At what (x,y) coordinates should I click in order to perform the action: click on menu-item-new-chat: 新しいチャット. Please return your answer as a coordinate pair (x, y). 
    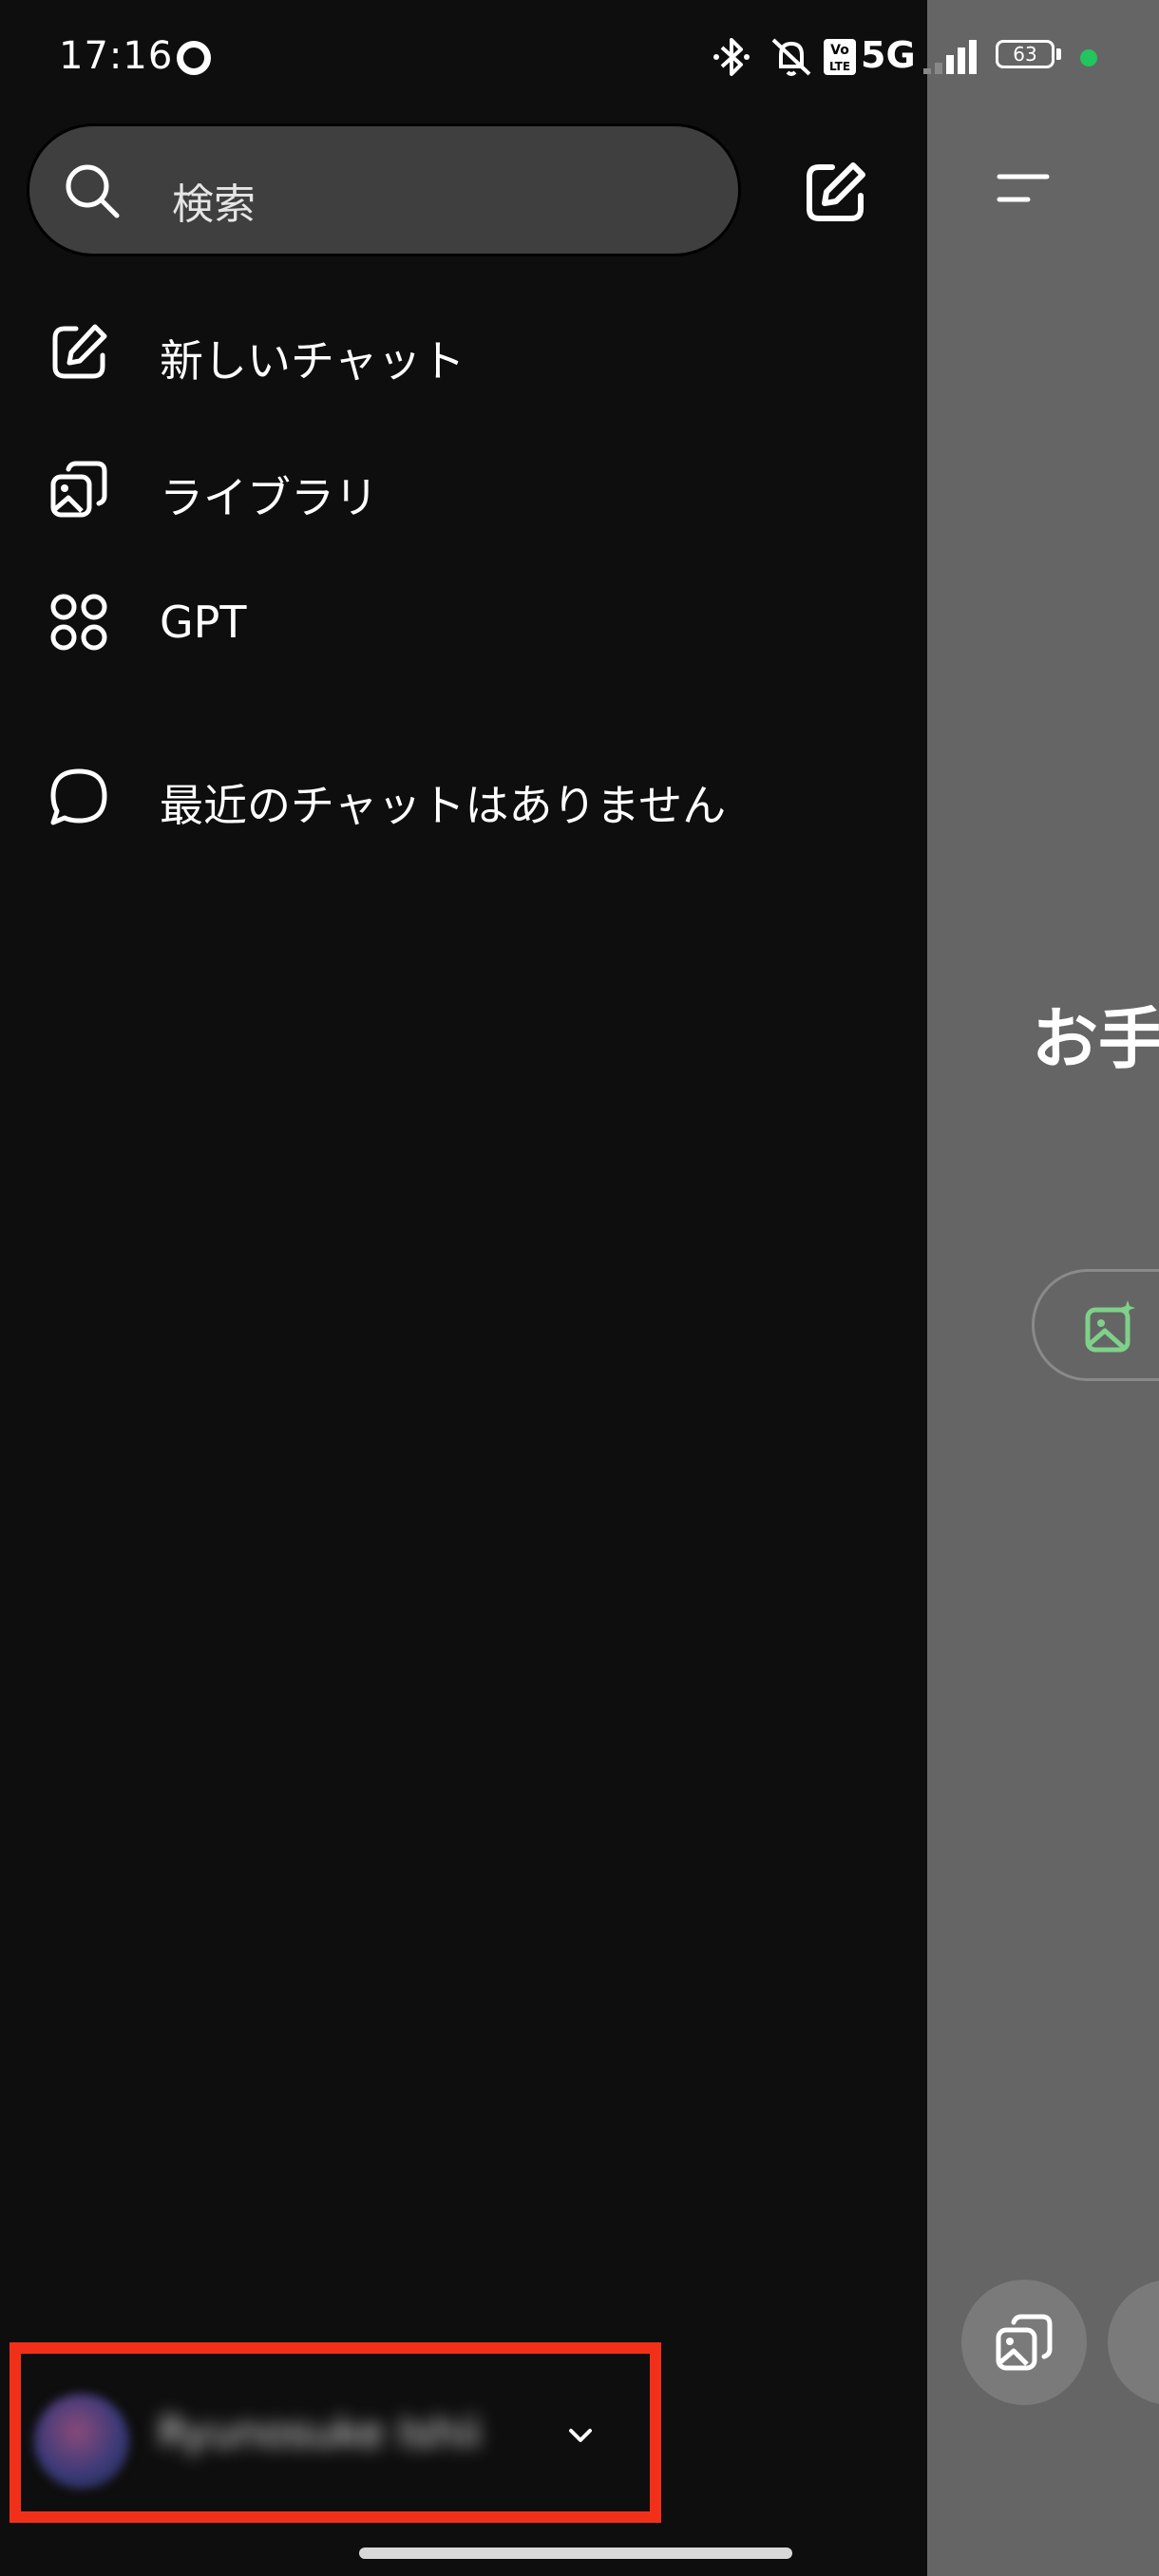
    Looking at the image, I should click on (463, 350).